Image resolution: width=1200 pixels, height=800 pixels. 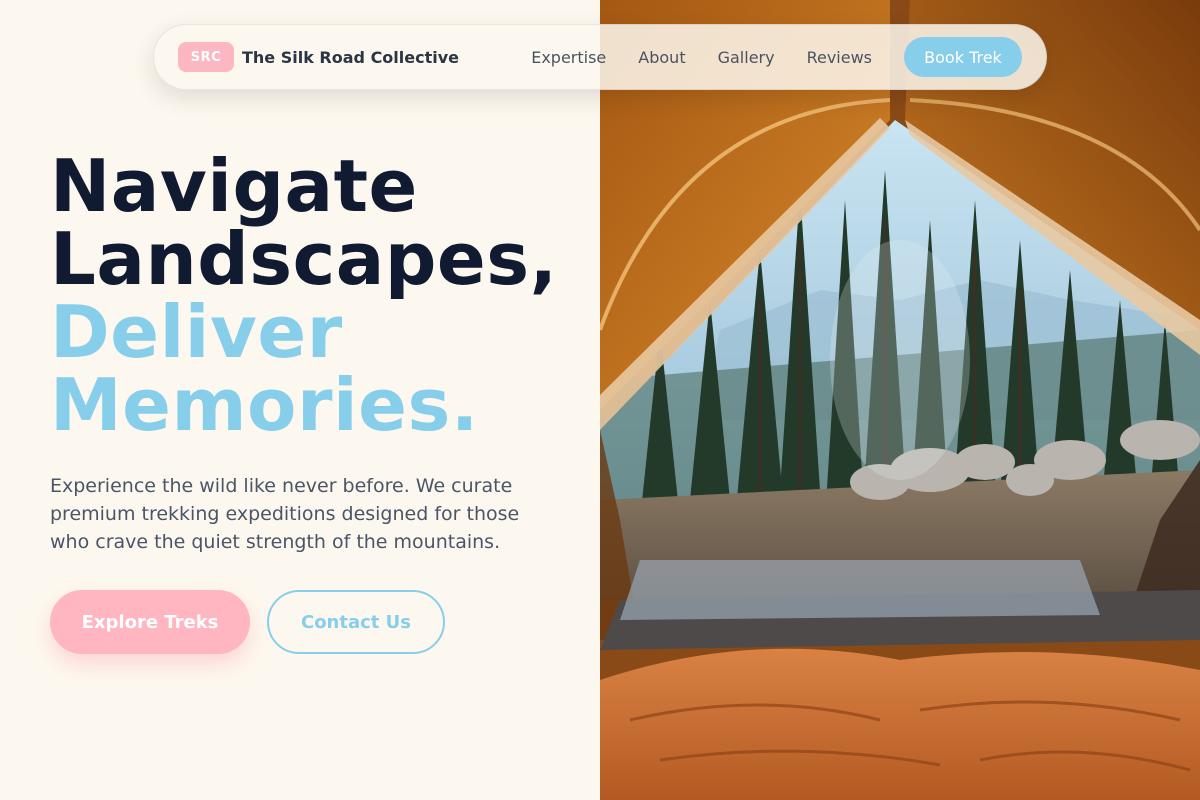 I want to click on headline-line-3: Deliver, so click(x=196, y=332).